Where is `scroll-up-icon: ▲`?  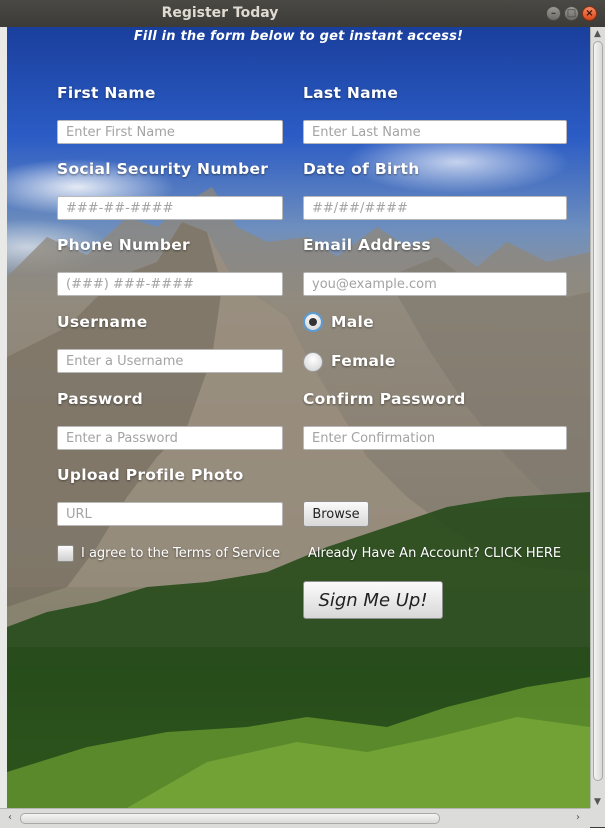
scroll-up-icon: ▲ is located at coordinates (597, 34).